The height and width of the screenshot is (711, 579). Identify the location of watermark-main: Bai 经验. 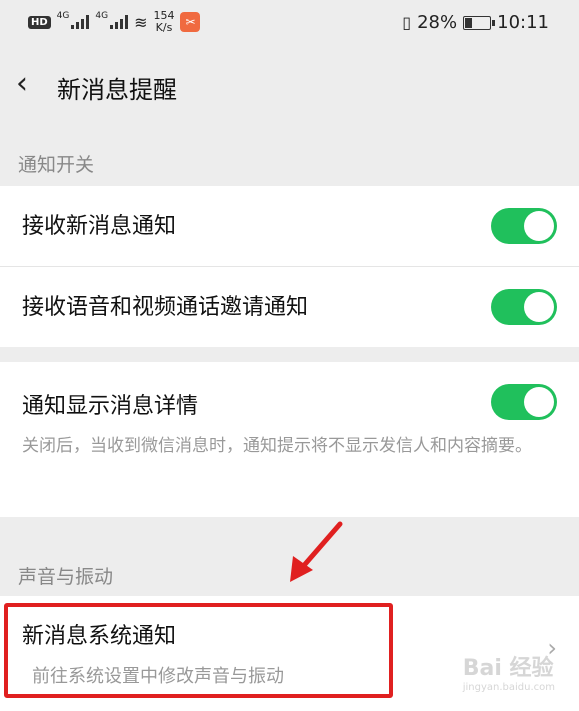
(508, 668).